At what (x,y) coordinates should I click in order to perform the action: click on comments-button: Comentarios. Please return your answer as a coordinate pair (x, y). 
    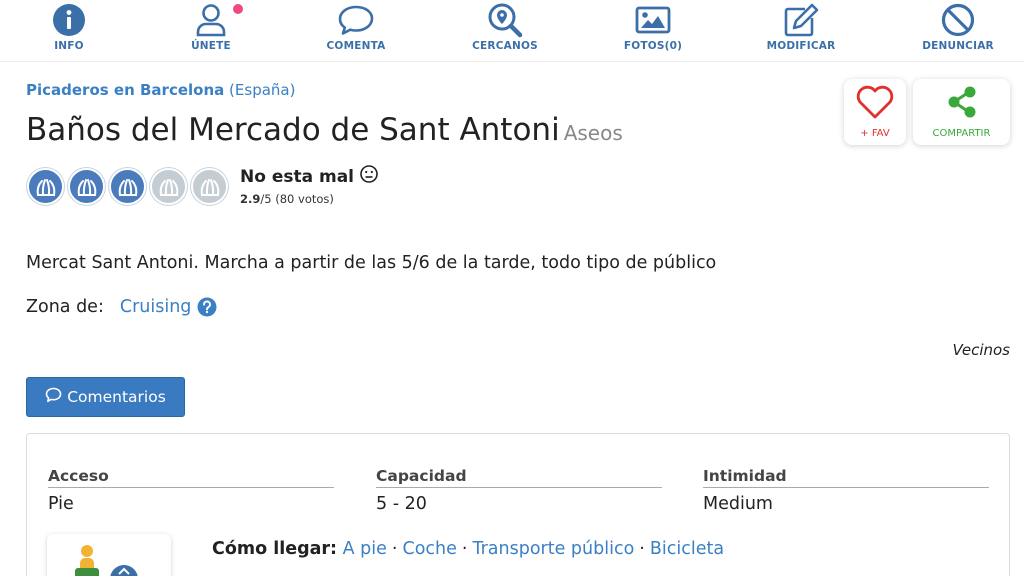
    Looking at the image, I should click on (105, 397).